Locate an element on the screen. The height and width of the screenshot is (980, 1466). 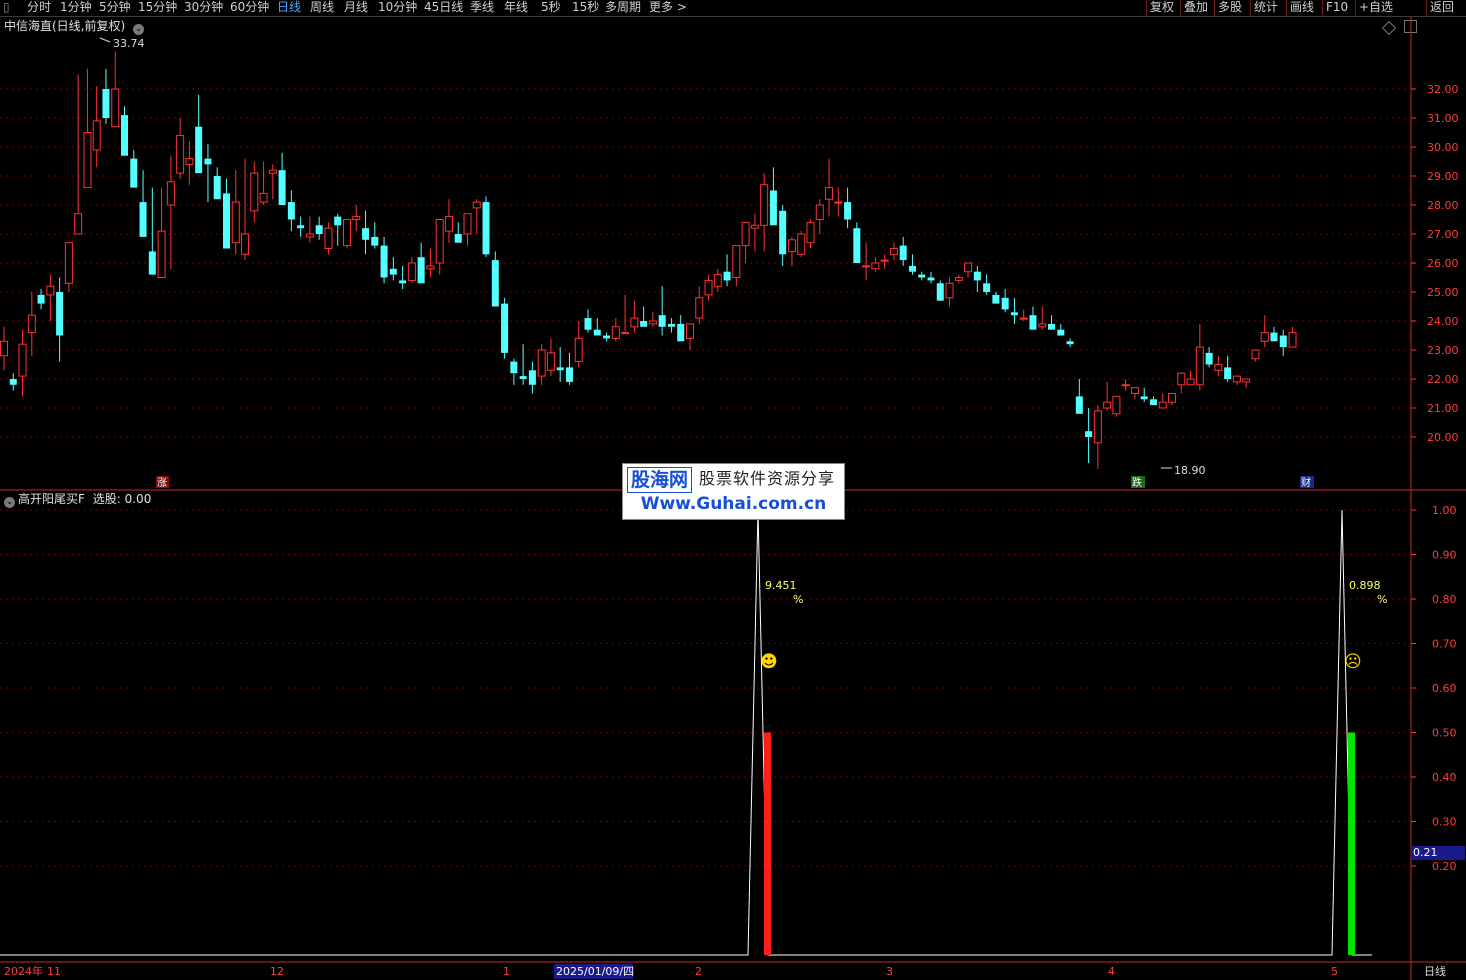
event-marker-rise: 涨 is located at coordinates (162, 482).